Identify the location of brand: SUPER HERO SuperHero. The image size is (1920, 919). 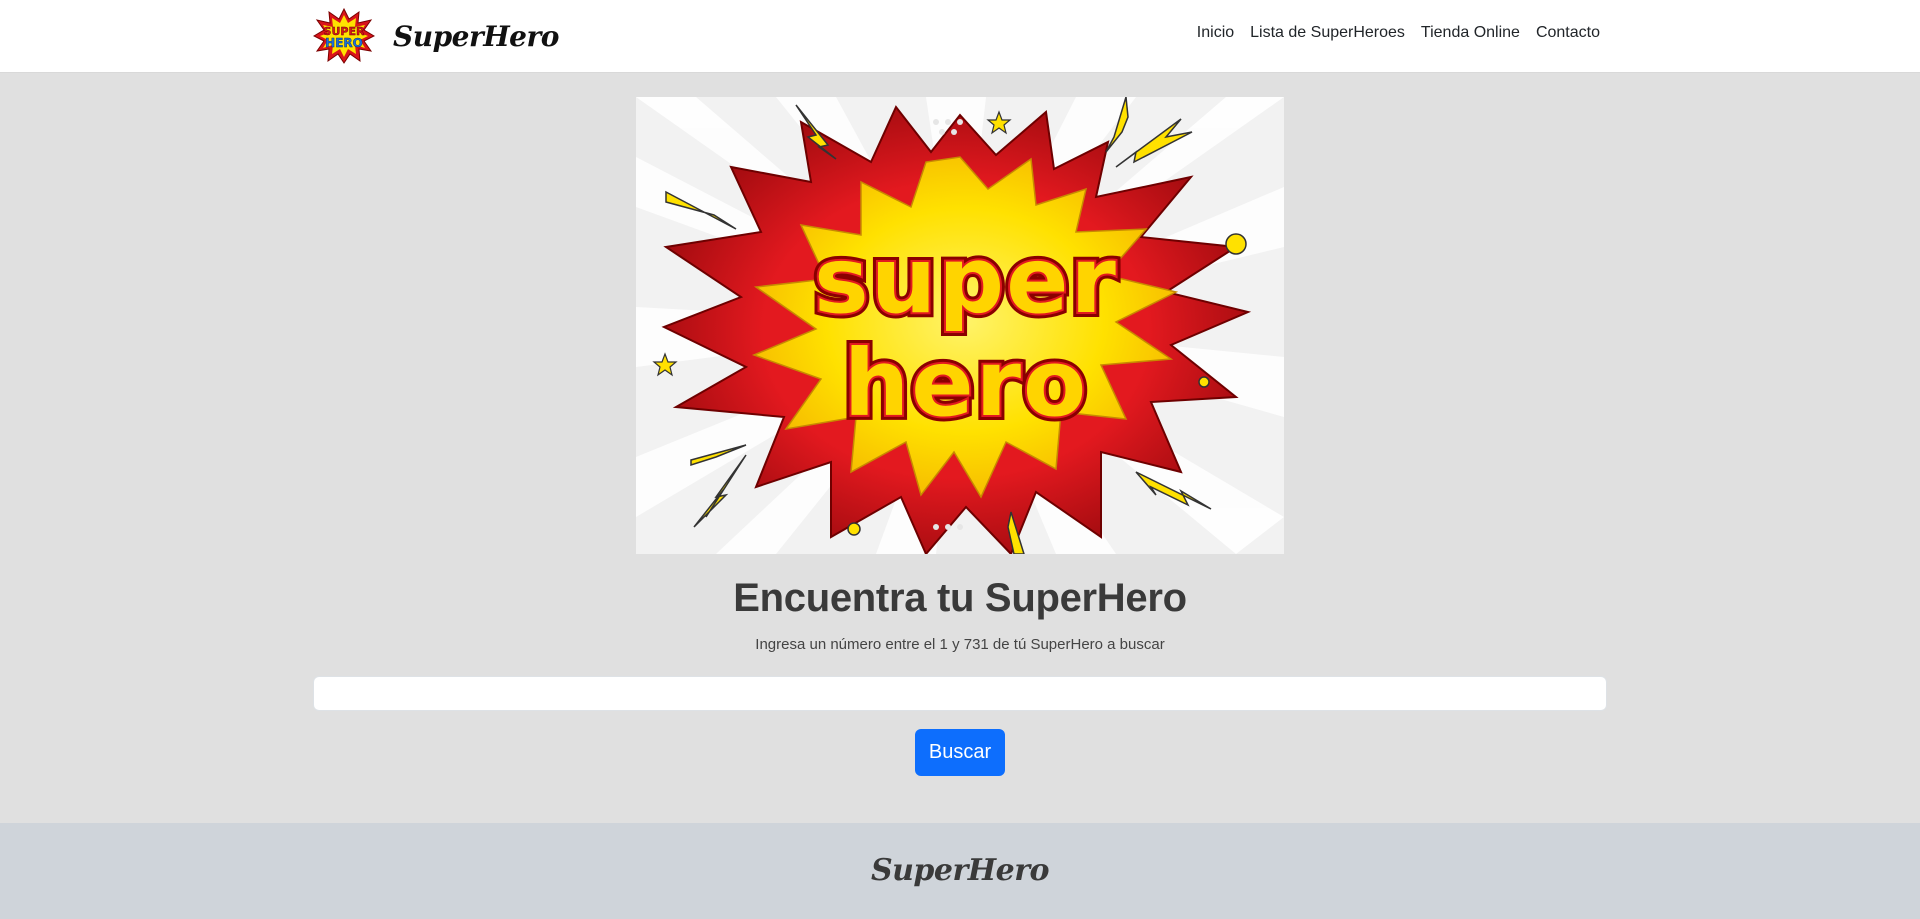
(436, 36).